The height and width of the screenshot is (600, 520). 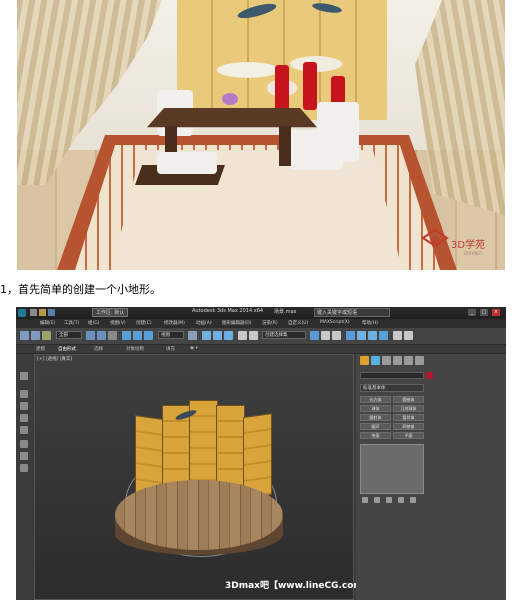 What do you see at coordinates (110, 312) in the screenshot?
I see `workspace-select: 工作区: 默认` at bounding box center [110, 312].